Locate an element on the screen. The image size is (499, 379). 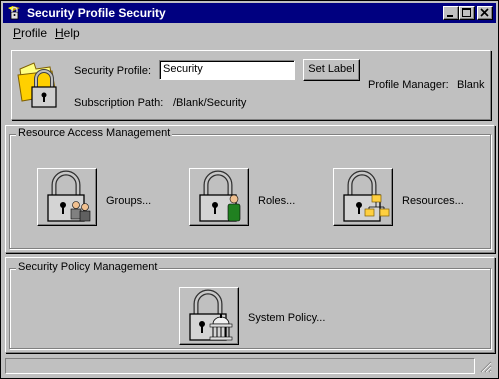
resource-access-title: Resource Access Management is located at coordinates (94, 133).